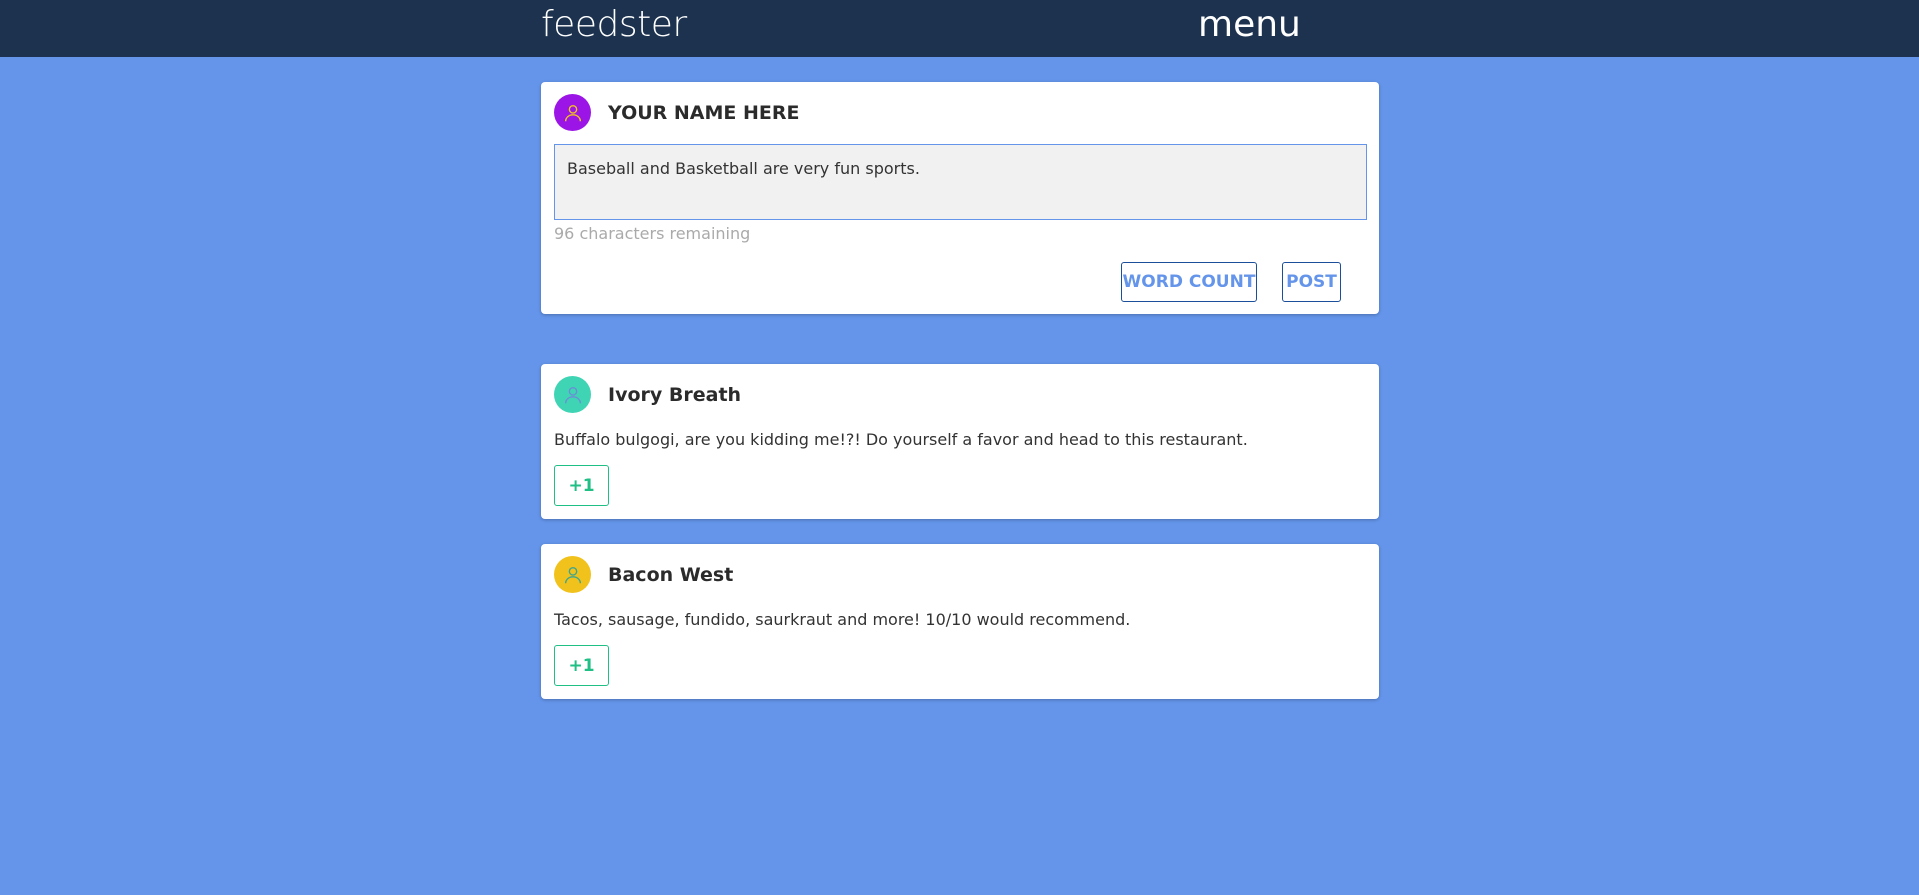 This screenshot has width=1919, height=895. What do you see at coordinates (652, 233) in the screenshot?
I see `characters-remaining: 96 characters remaining` at bounding box center [652, 233].